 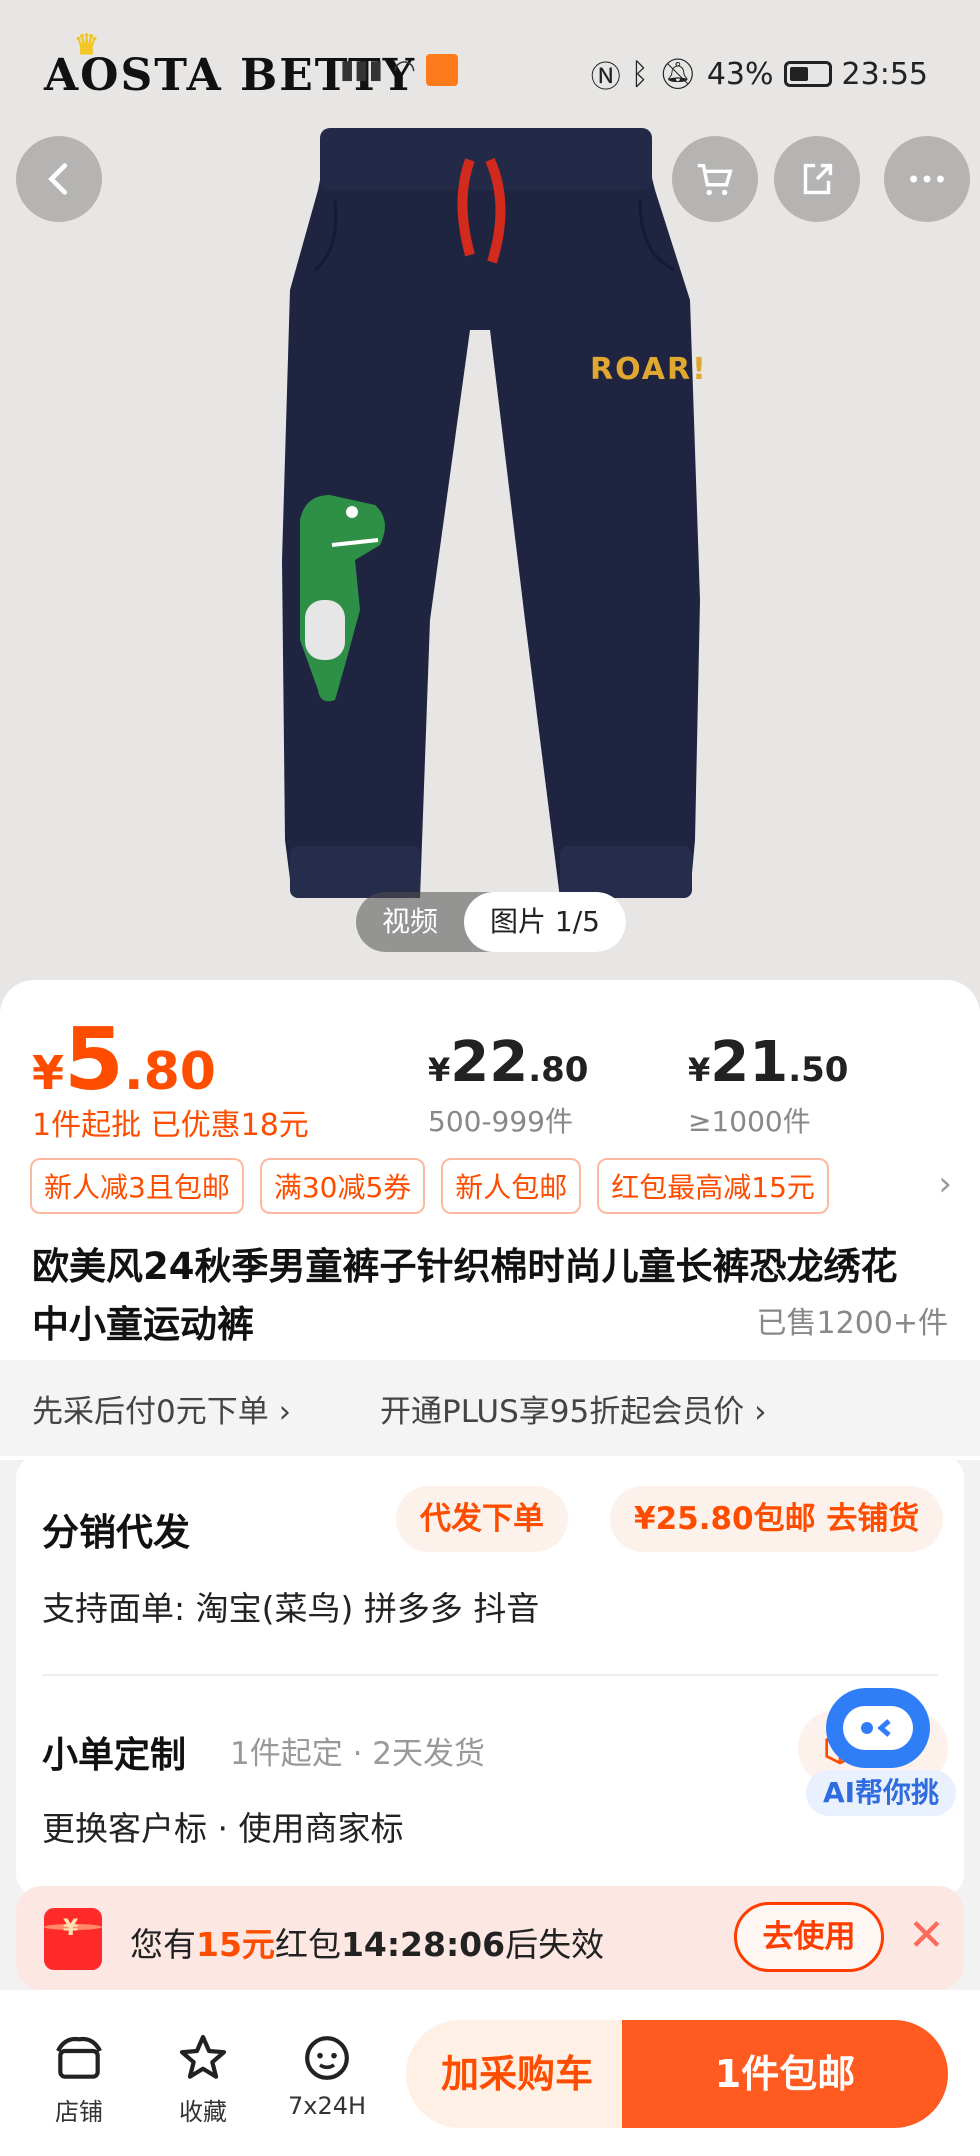 What do you see at coordinates (423, 1944) in the screenshot?
I see `countdown: 14:28:06` at bounding box center [423, 1944].